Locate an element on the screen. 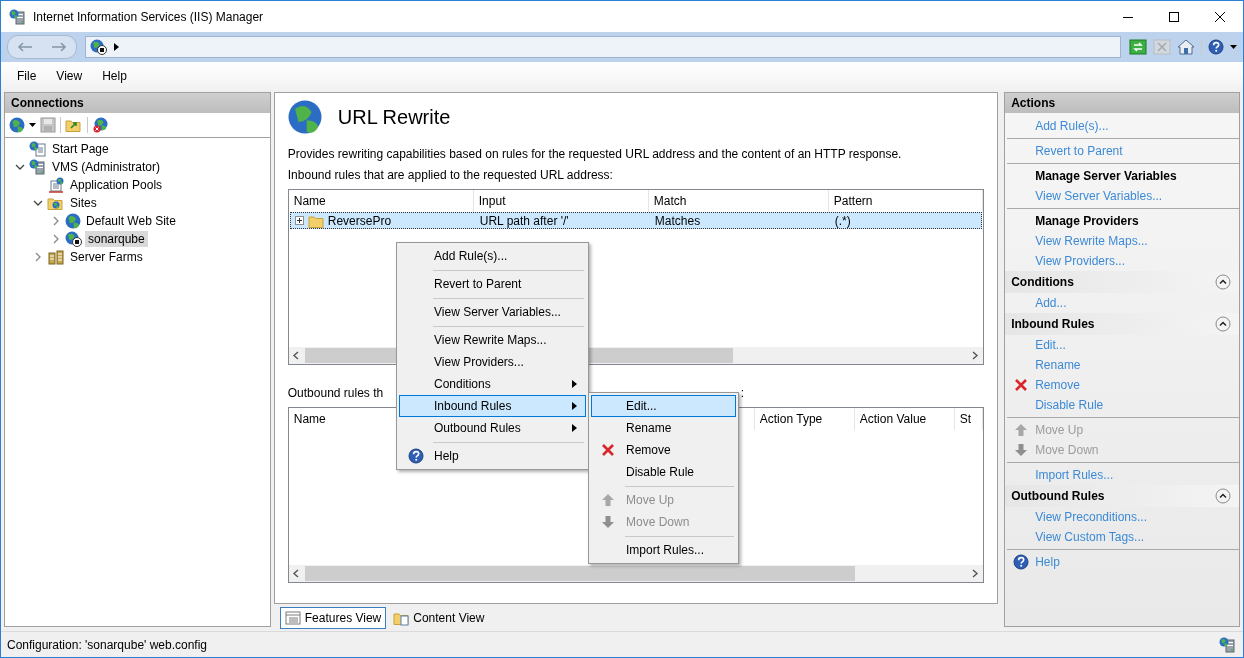 This screenshot has width=1244, height=658. status-text: Configuration: 'sonarqube' web.config is located at coordinates (107, 644).